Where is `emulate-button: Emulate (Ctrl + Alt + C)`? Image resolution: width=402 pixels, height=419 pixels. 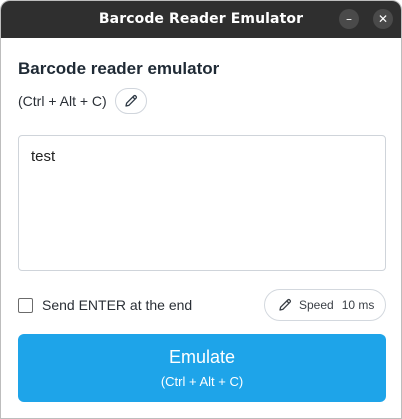
emulate-button: Emulate (Ctrl + Alt + C) is located at coordinates (202, 368).